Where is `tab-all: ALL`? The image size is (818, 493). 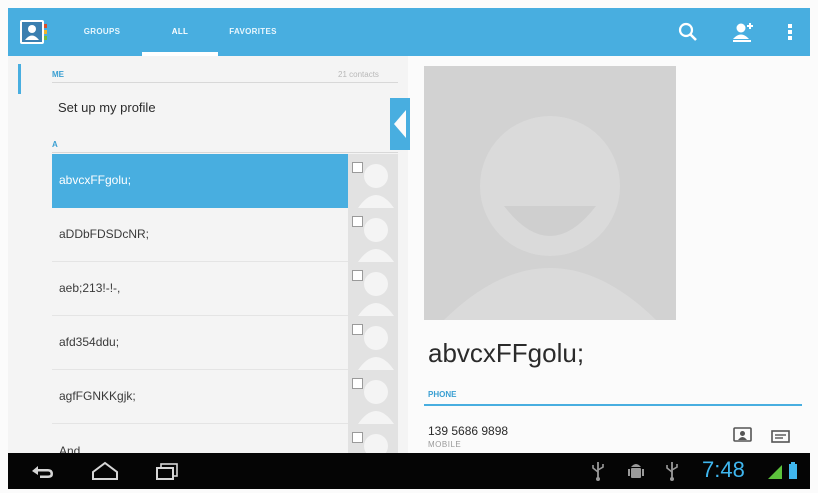
tab-all: ALL is located at coordinates (180, 32).